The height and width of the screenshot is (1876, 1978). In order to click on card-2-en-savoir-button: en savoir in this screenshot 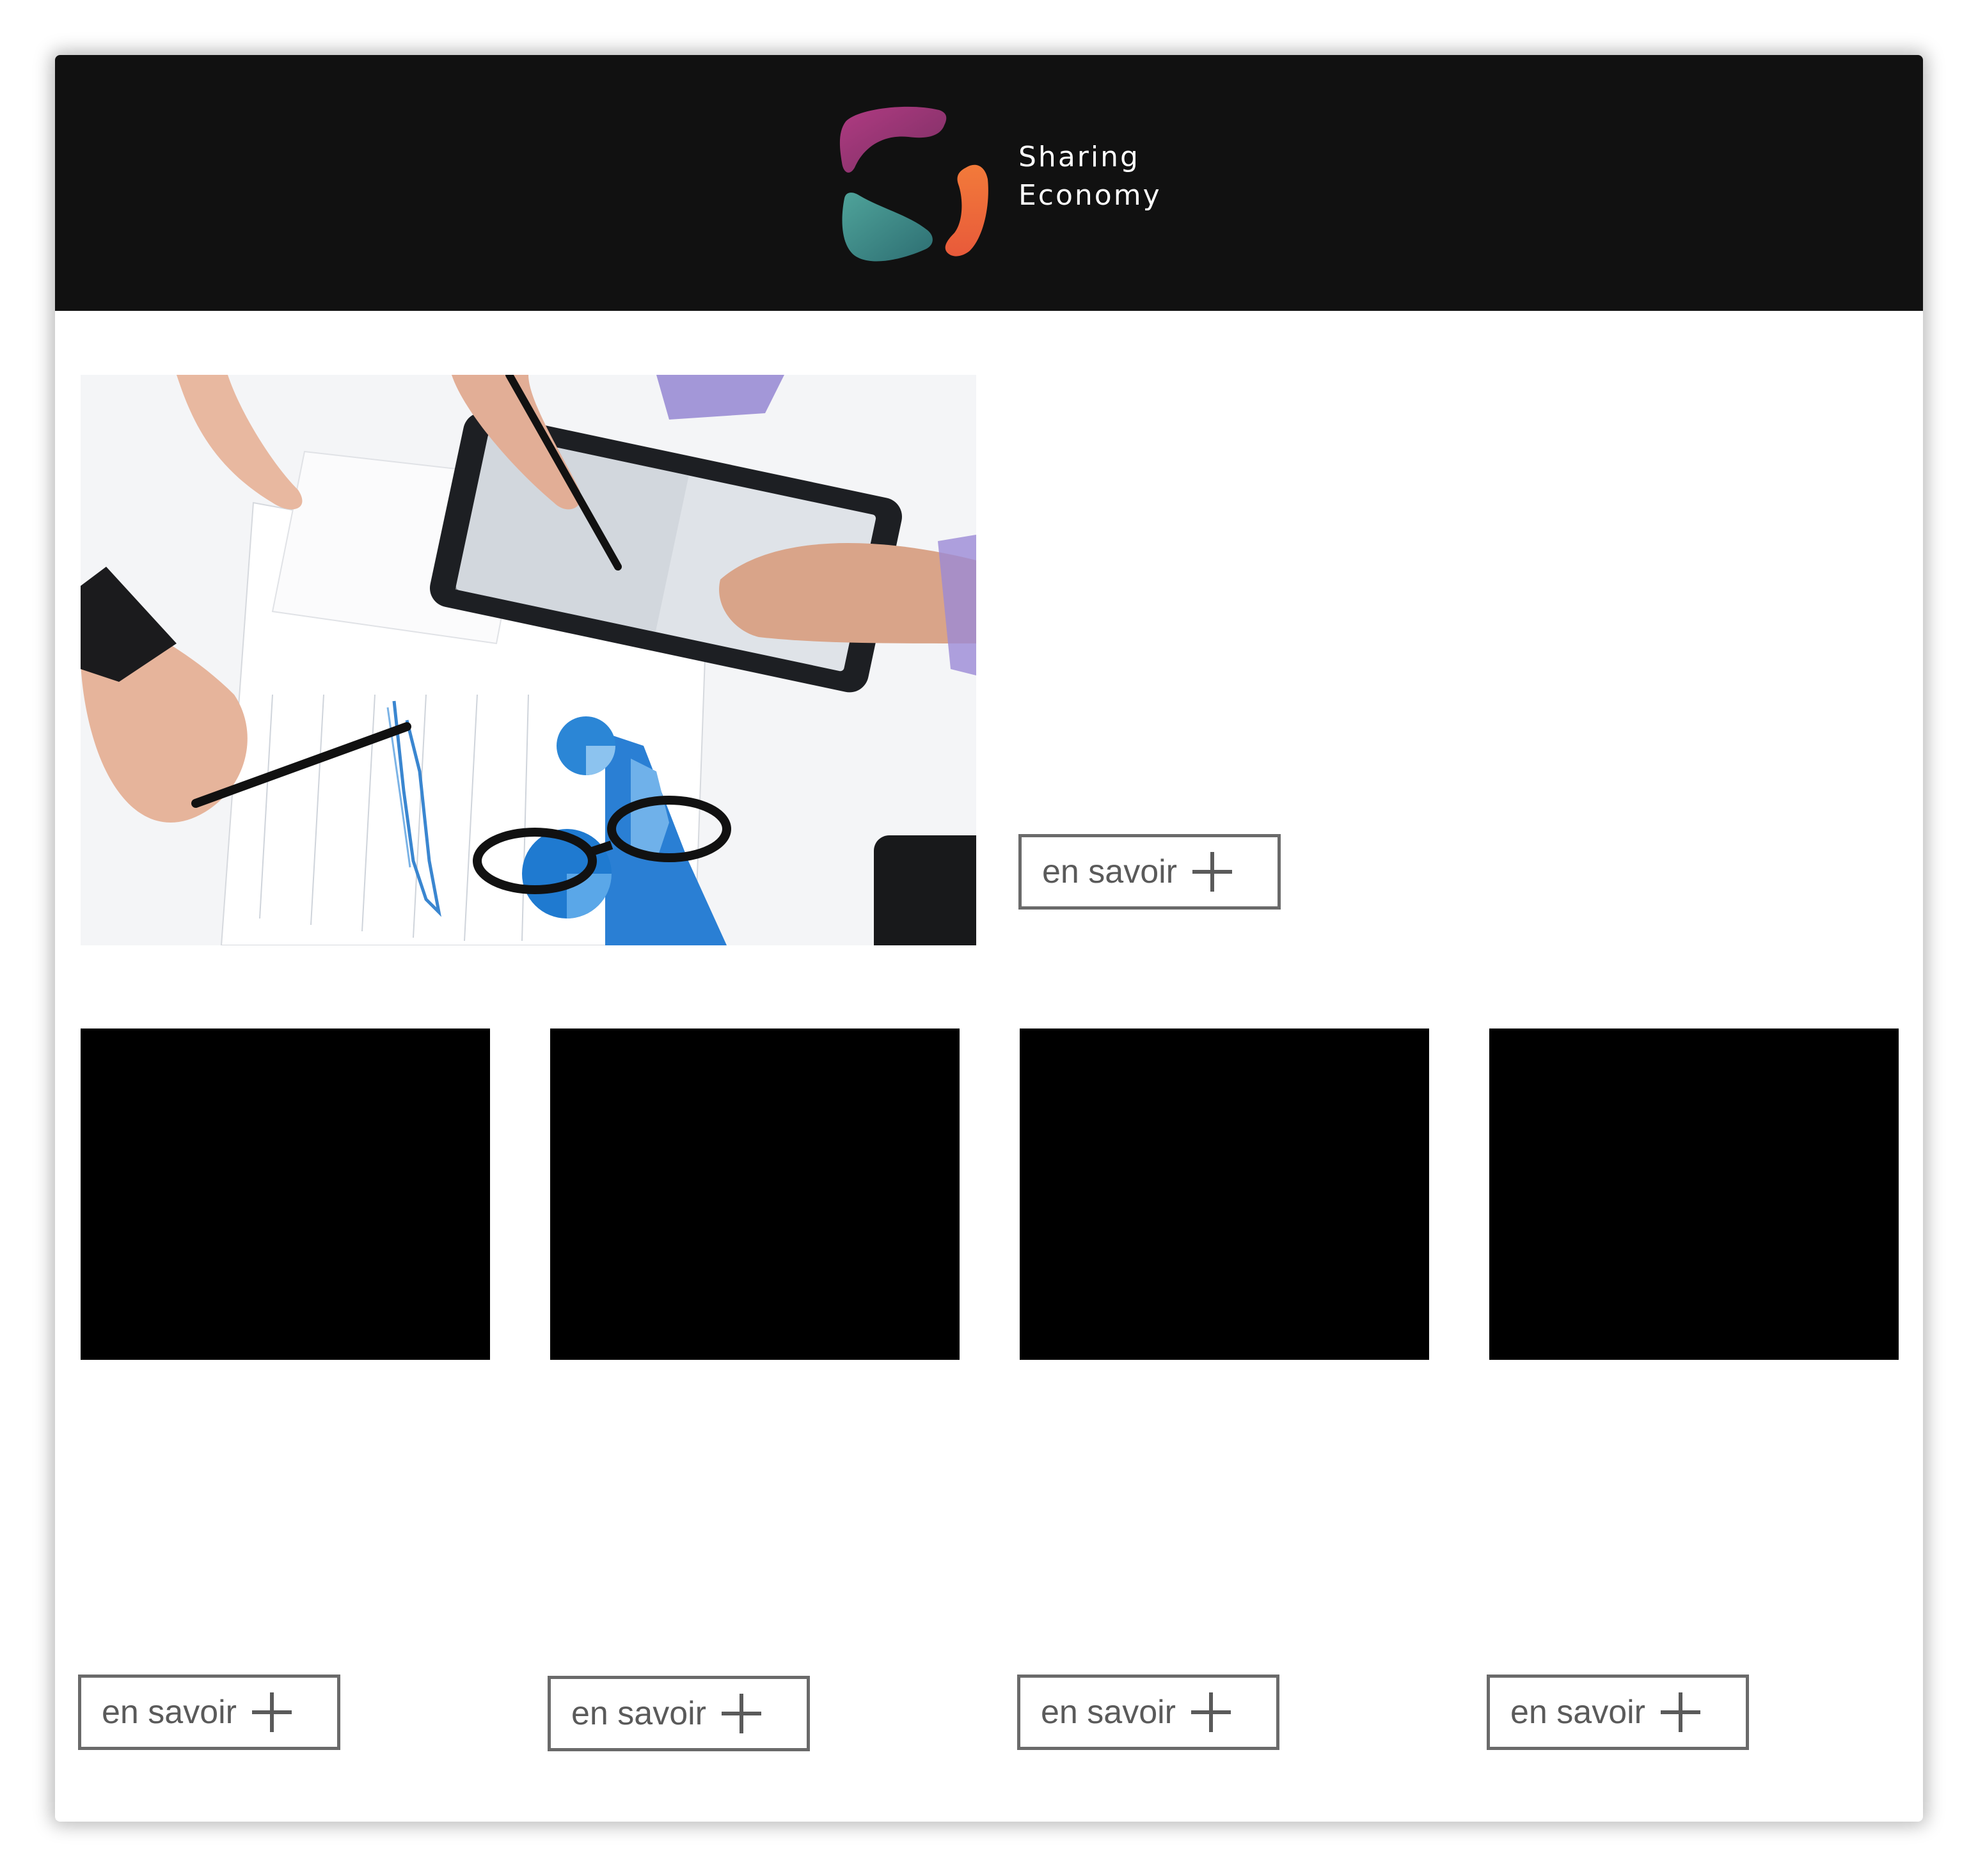, I will do `click(679, 1713)`.